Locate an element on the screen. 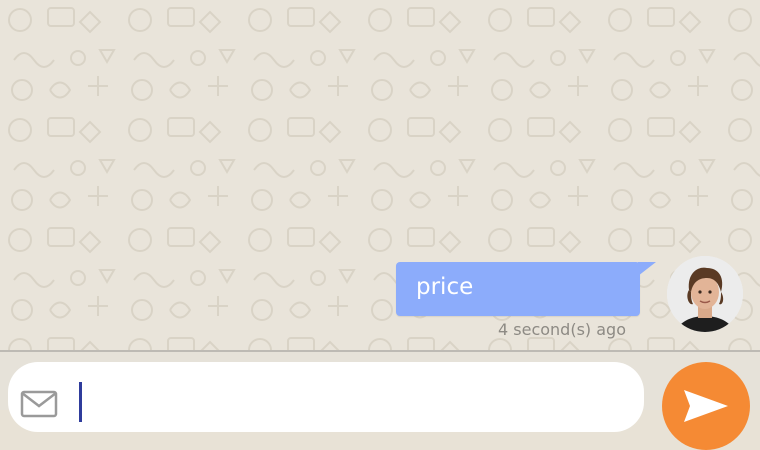 The width and height of the screenshot is (760, 450). avatar is located at coordinates (705, 294).